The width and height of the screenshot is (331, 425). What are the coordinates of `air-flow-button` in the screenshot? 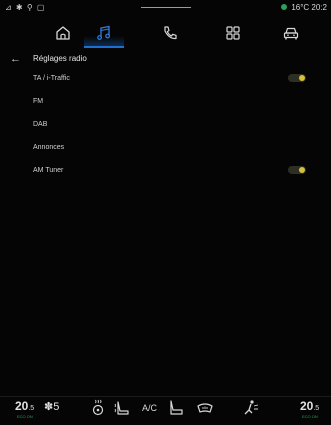 It's located at (250, 409).